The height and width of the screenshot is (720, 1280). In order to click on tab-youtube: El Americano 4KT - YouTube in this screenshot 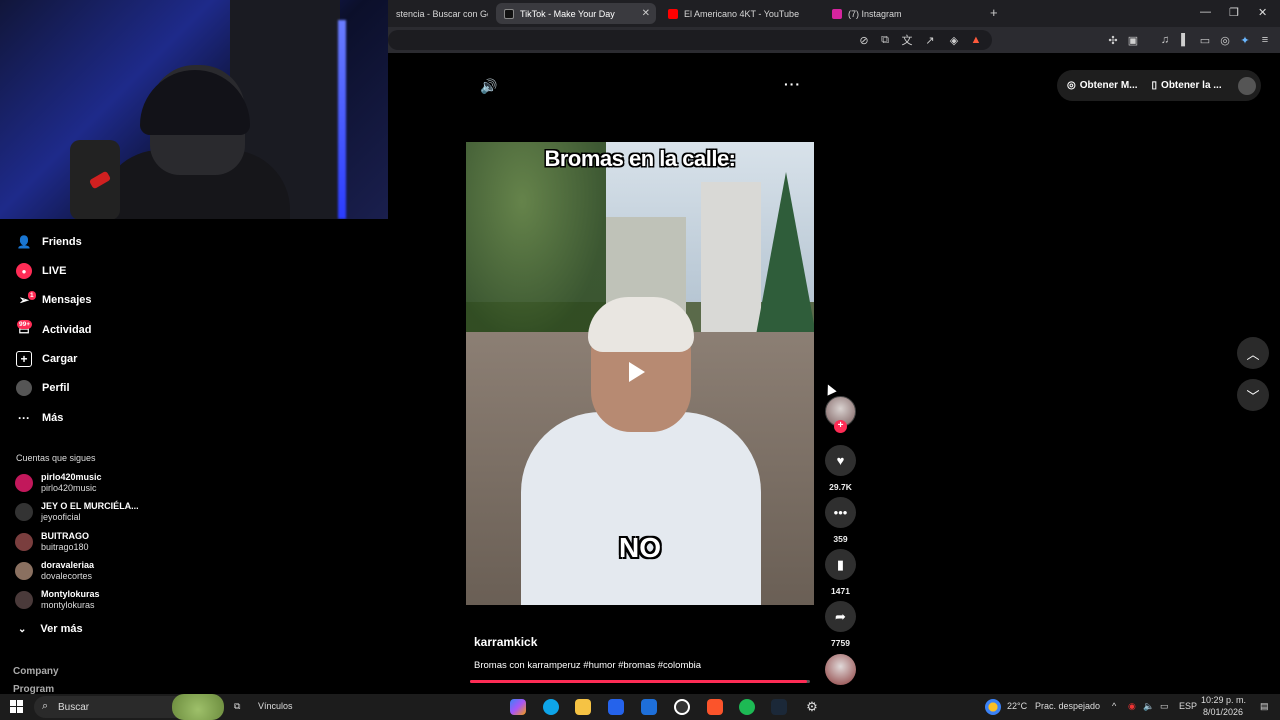, I will do `click(740, 13)`.